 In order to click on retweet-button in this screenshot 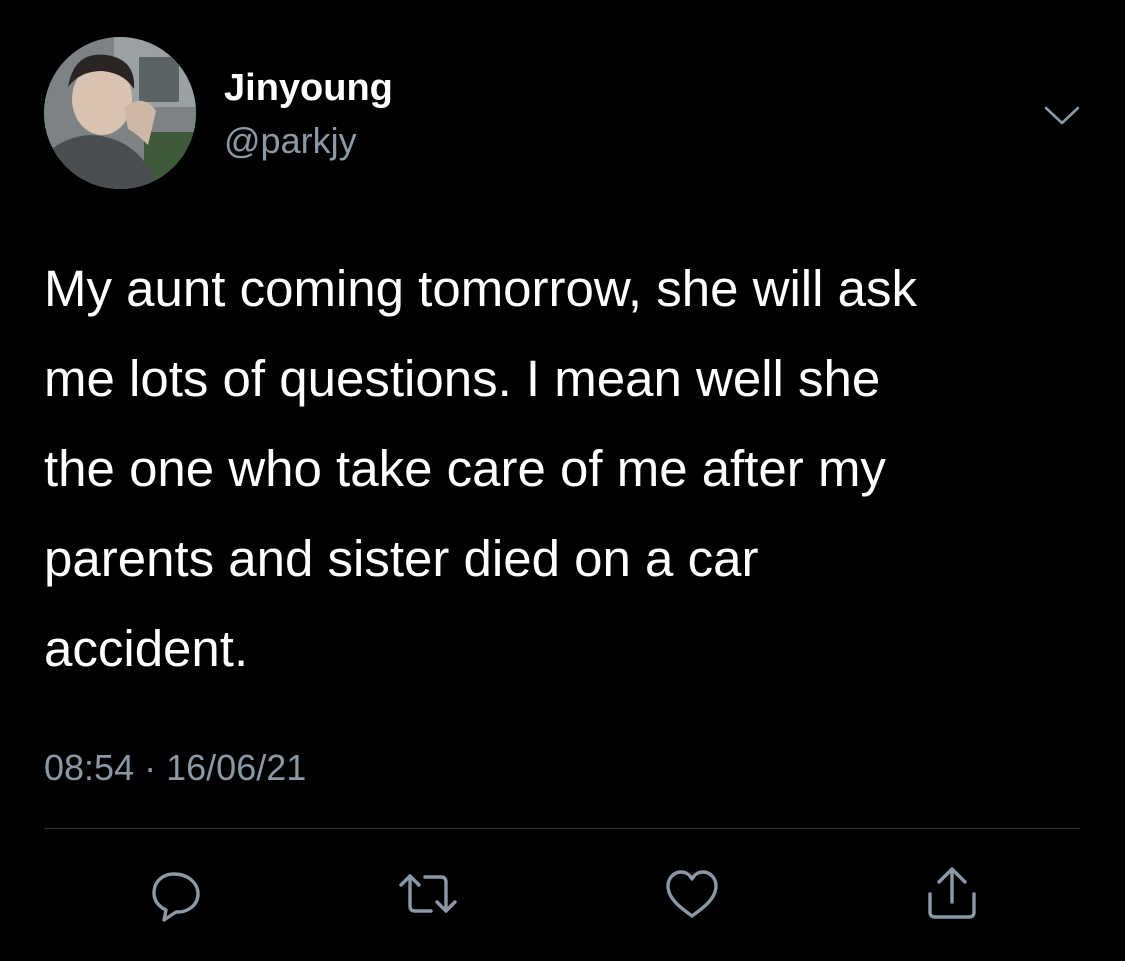, I will do `click(428, 894)`.